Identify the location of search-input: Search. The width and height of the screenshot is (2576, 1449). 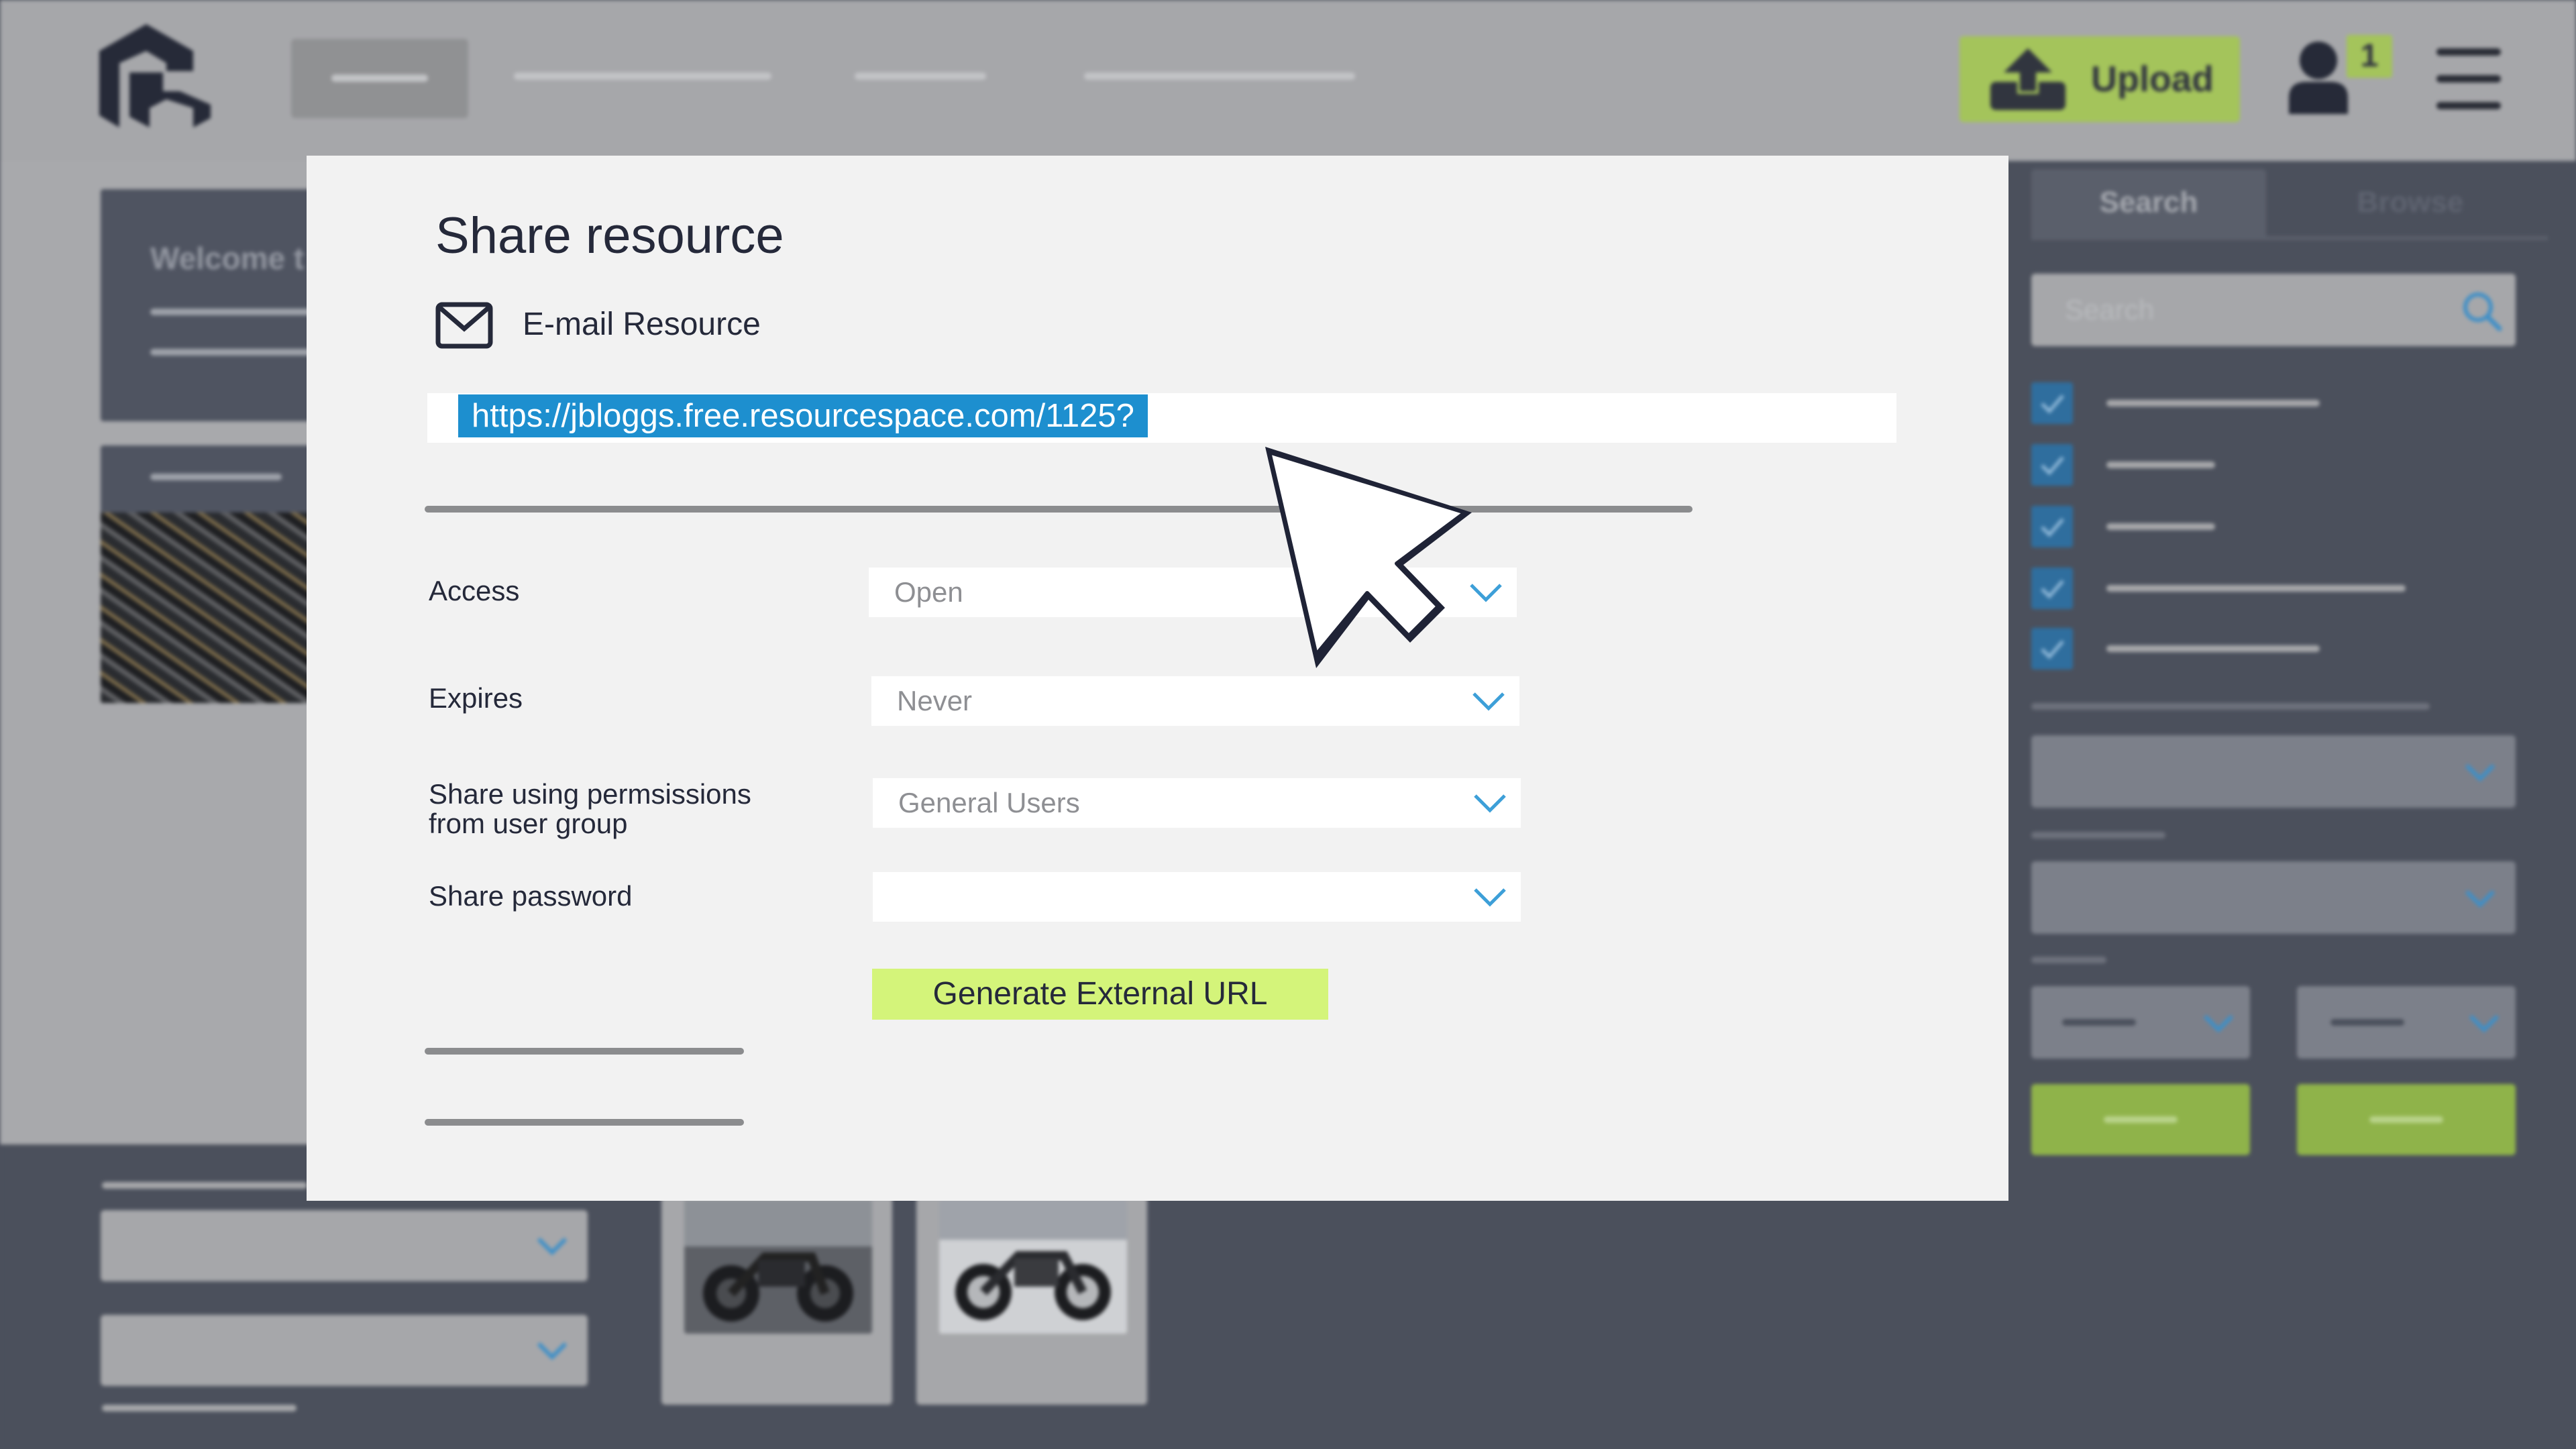
(2273, 310).